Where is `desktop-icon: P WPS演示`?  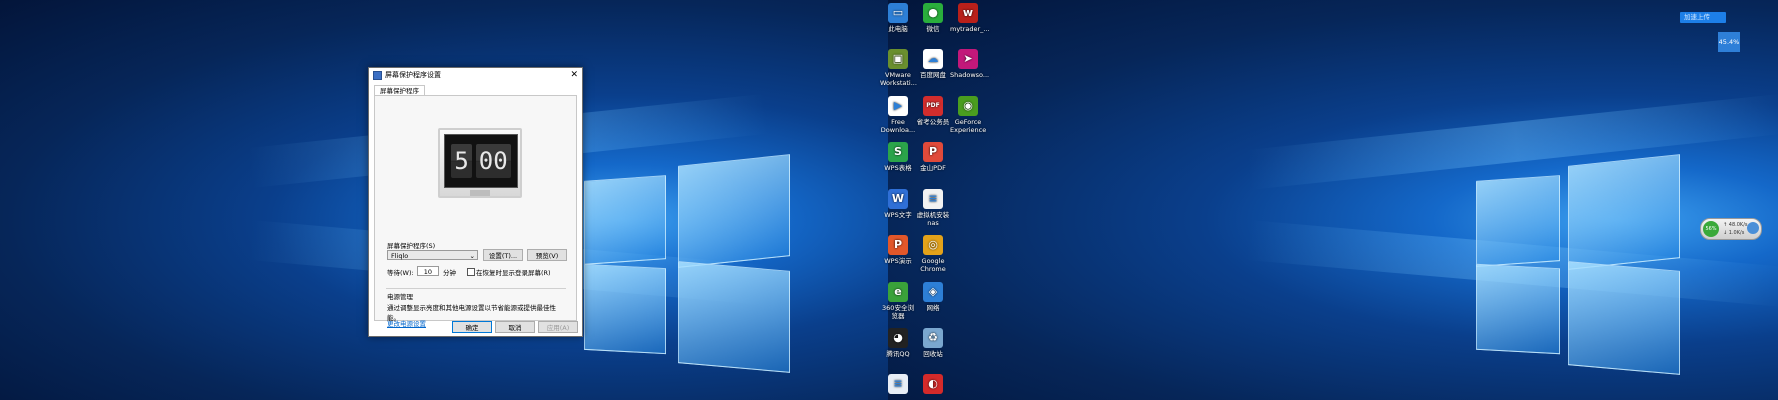
desktop-icon: P WPS演示 is located at coordinates (898, 250).